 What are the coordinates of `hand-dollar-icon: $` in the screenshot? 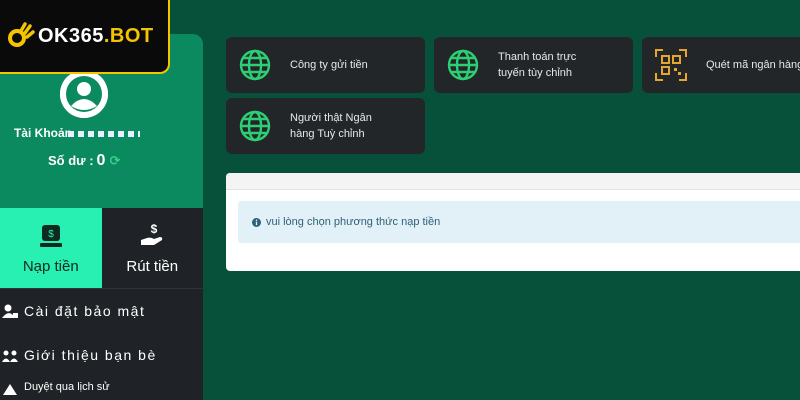 It's located at (152, 233).